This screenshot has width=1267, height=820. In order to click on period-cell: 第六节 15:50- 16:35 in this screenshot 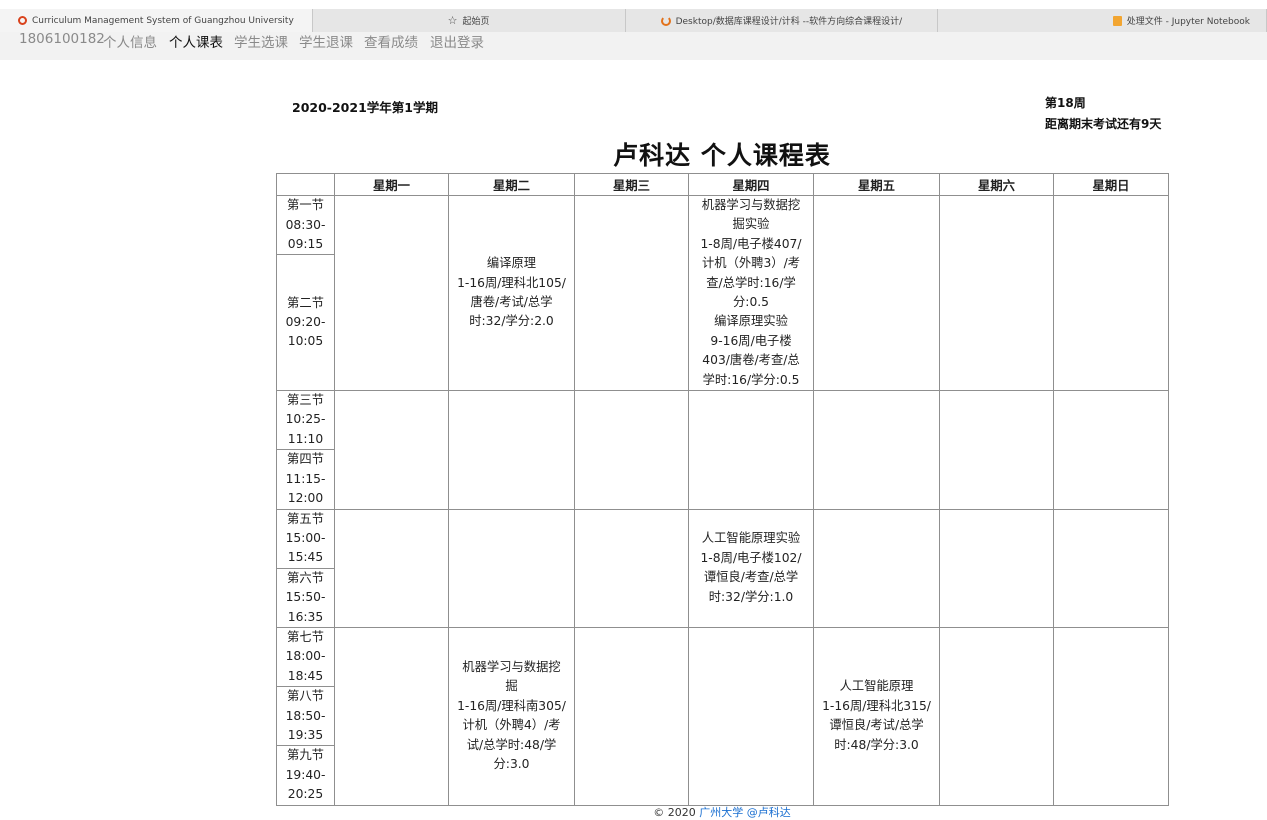, I will do `click(305, 597)`.